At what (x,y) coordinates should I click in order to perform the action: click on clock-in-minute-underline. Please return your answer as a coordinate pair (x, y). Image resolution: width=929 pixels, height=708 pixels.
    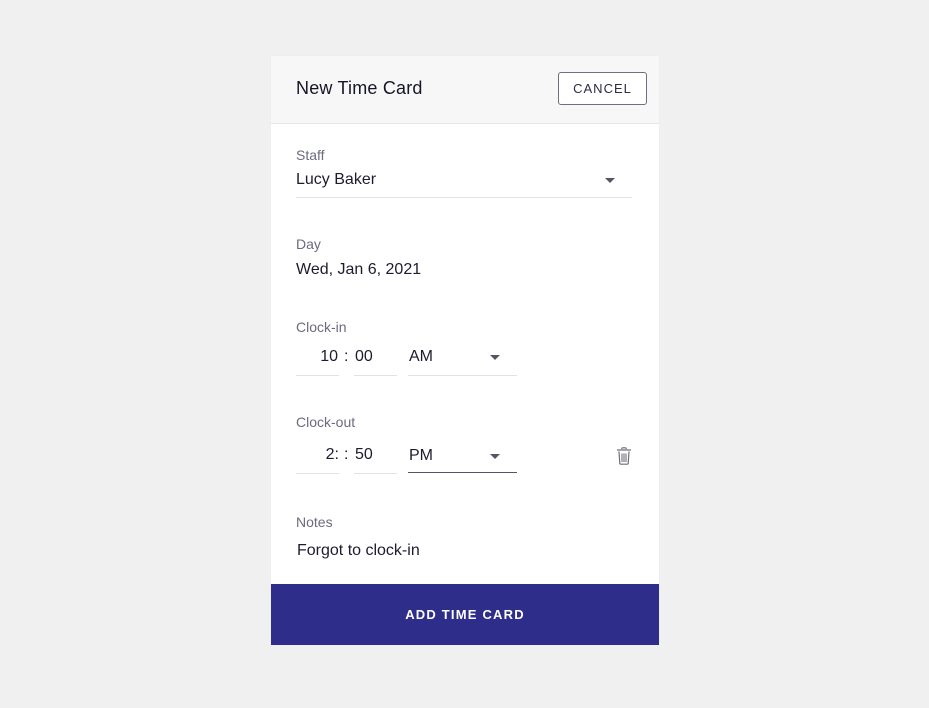
    Looking at the image, I should click on (375, 375).